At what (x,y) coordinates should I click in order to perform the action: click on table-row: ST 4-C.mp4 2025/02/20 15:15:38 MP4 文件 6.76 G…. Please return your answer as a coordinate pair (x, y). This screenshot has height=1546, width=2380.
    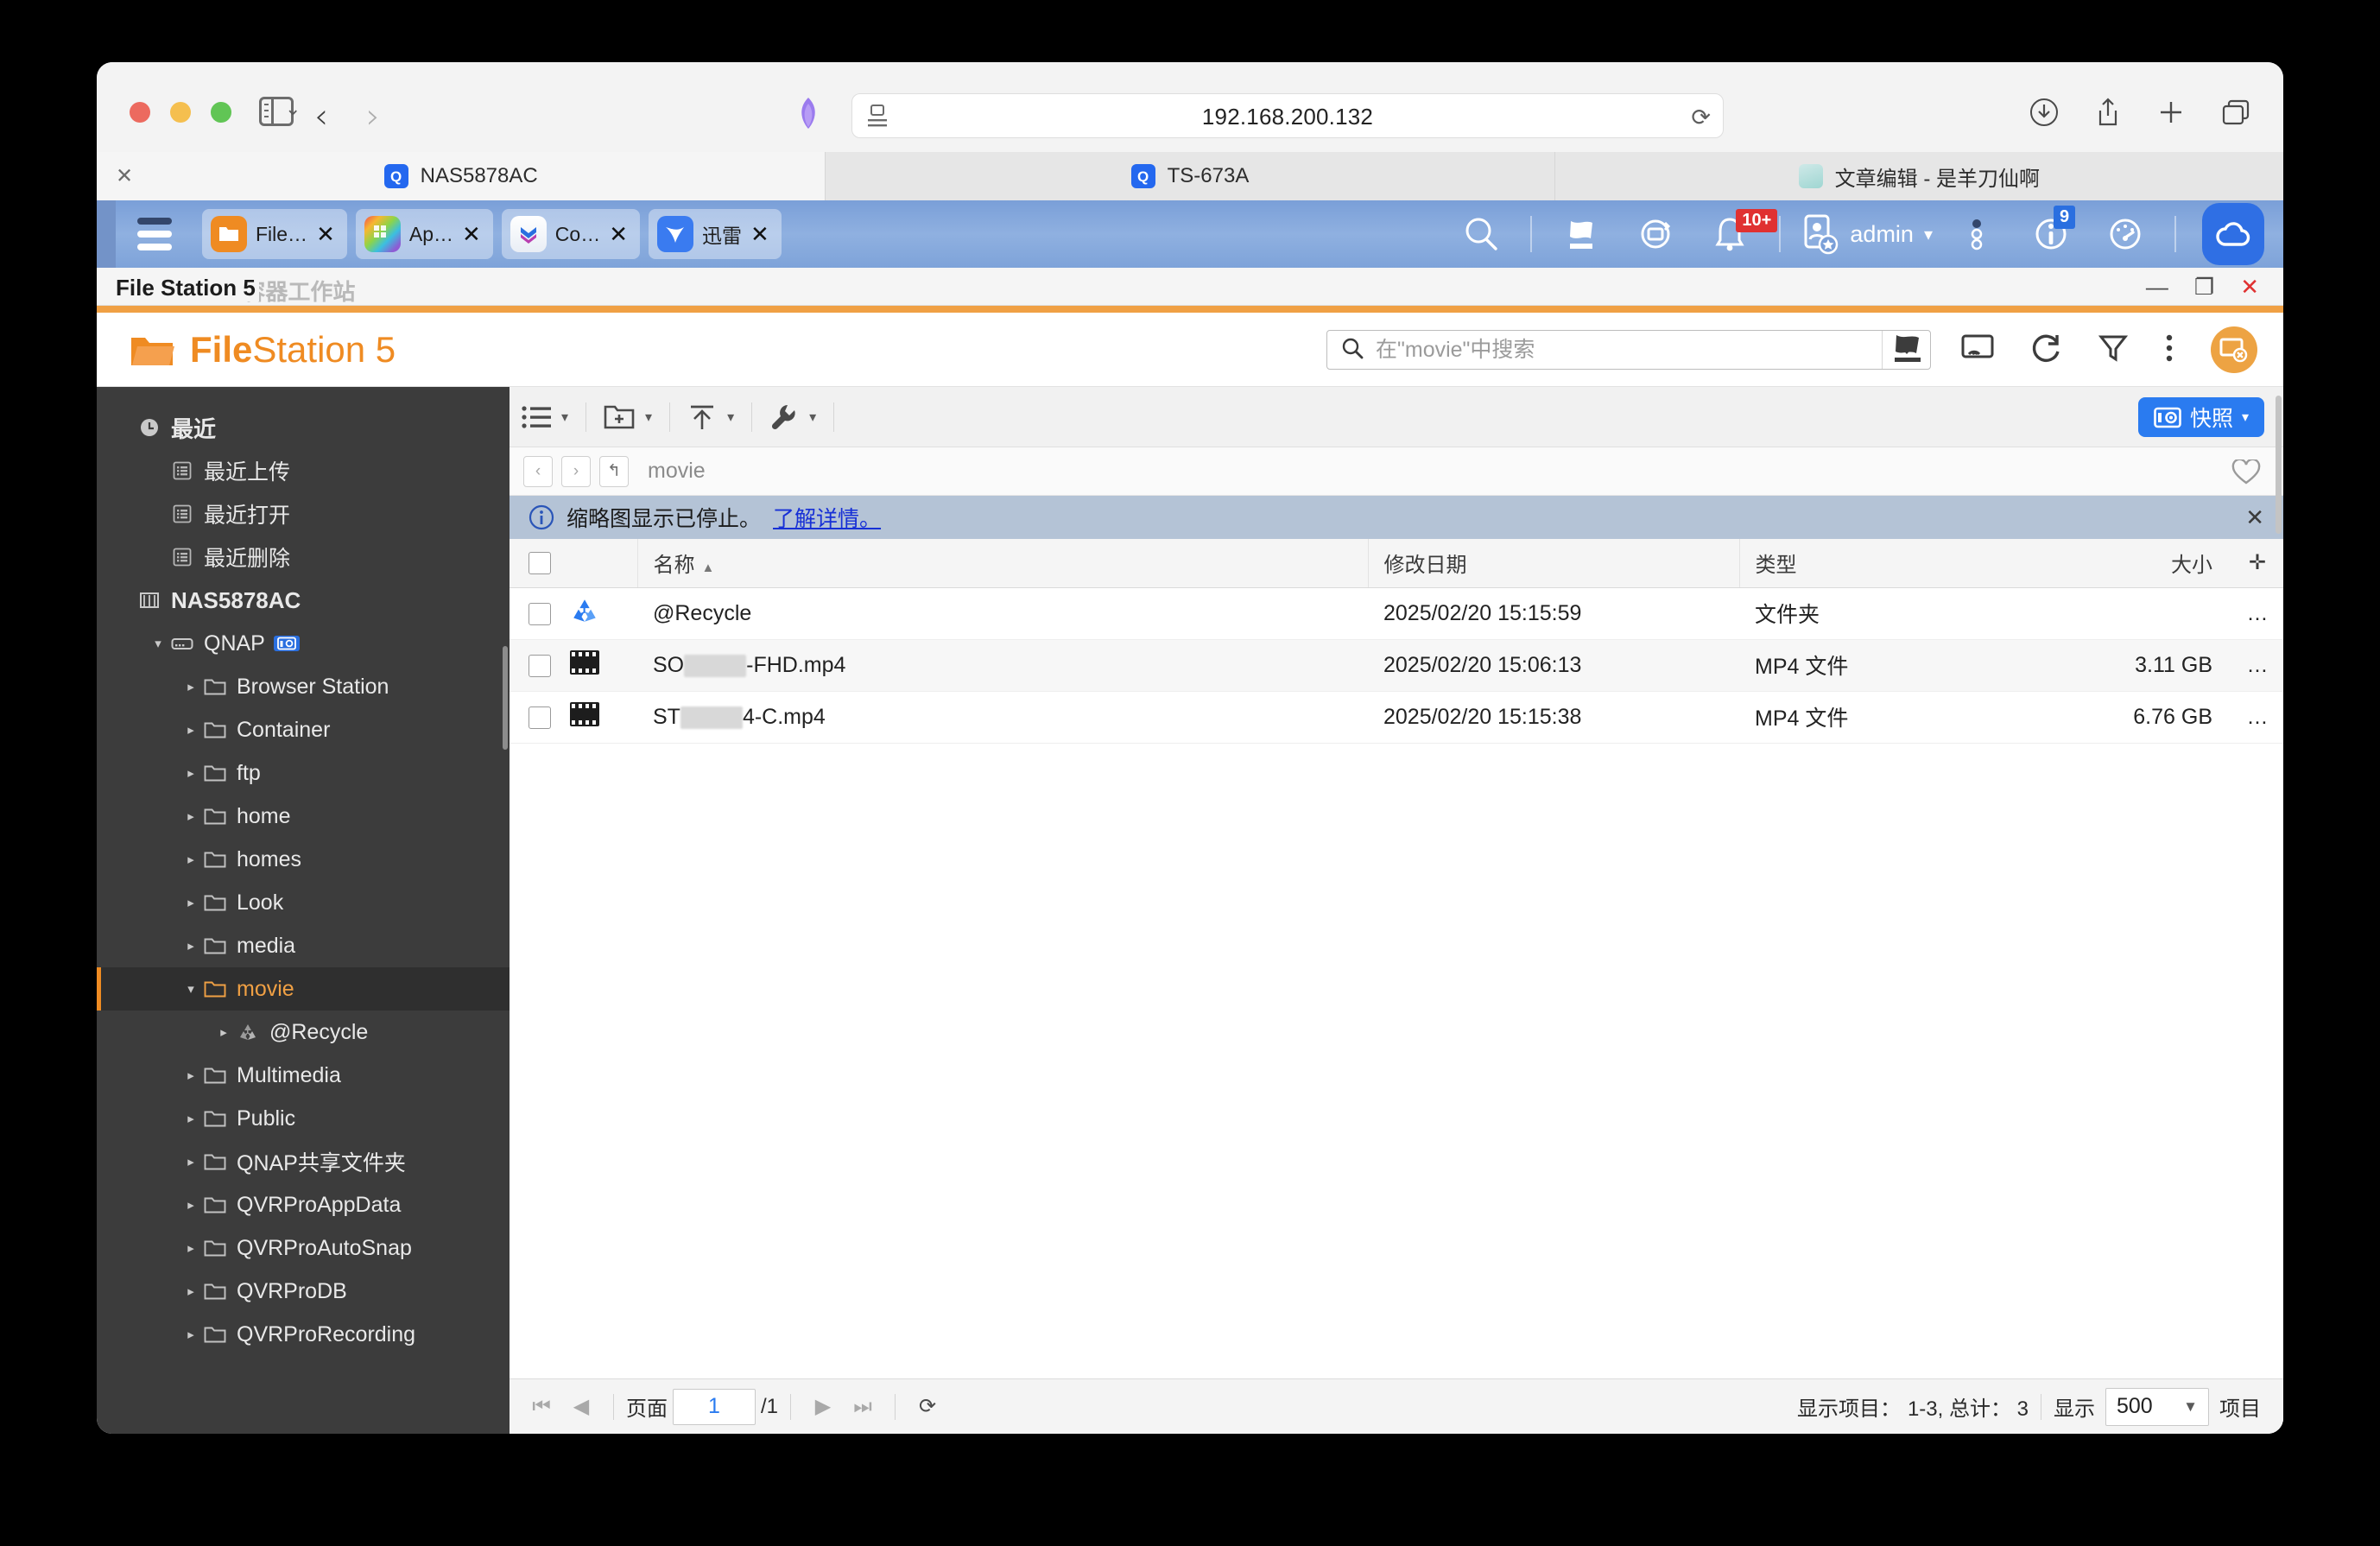
    Looking at the image, I should click on (1397, 718).